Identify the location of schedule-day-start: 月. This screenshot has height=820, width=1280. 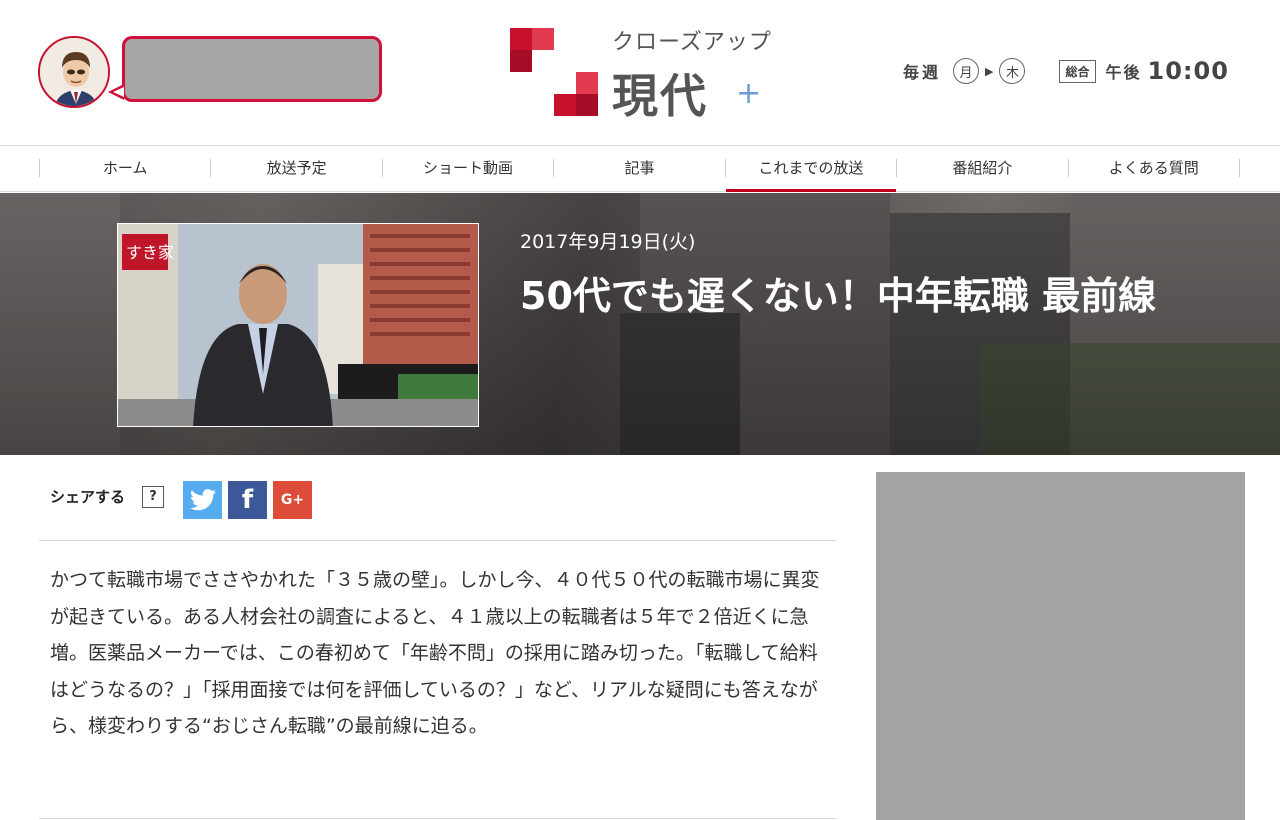
(966, 71).